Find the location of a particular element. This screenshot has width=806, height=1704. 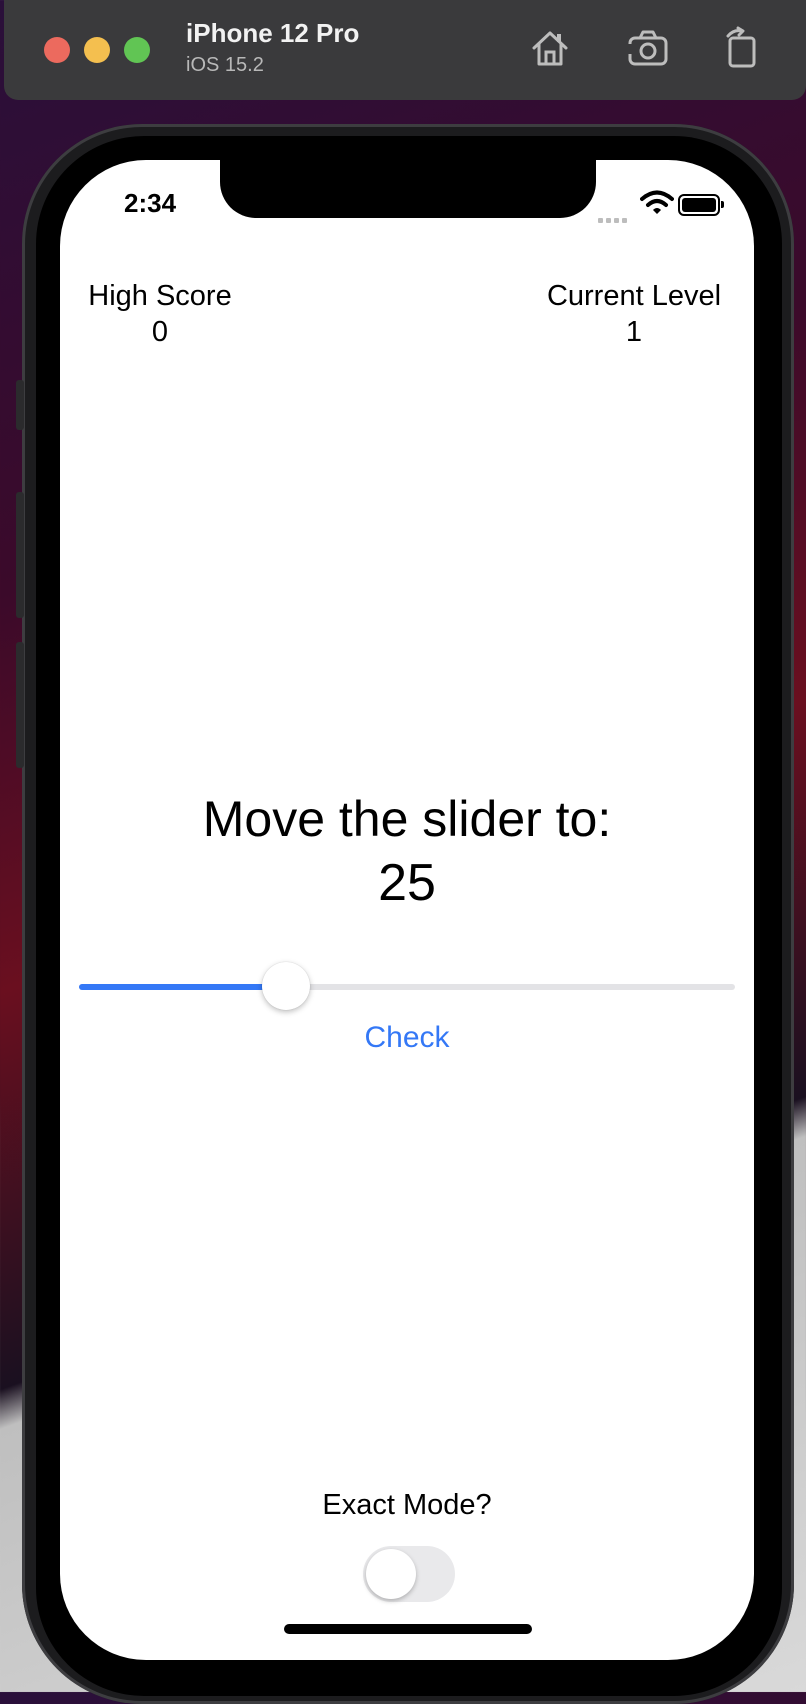

cellular-signal-icon is located at coordinates (614, 219).